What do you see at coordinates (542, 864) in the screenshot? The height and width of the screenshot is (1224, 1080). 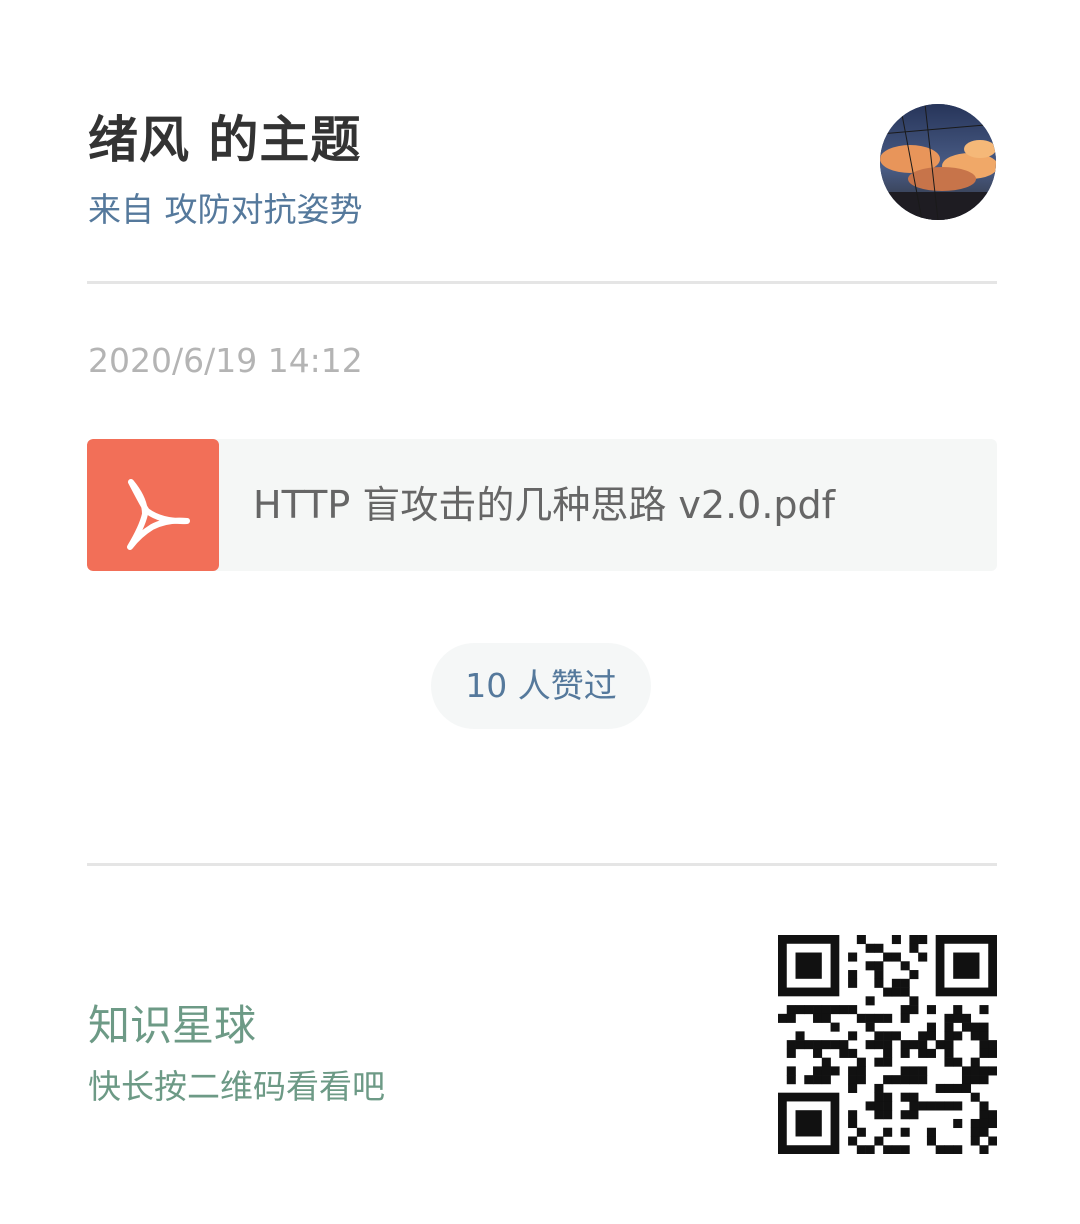 I see `footer-divider` at bounding box center [542, 864].